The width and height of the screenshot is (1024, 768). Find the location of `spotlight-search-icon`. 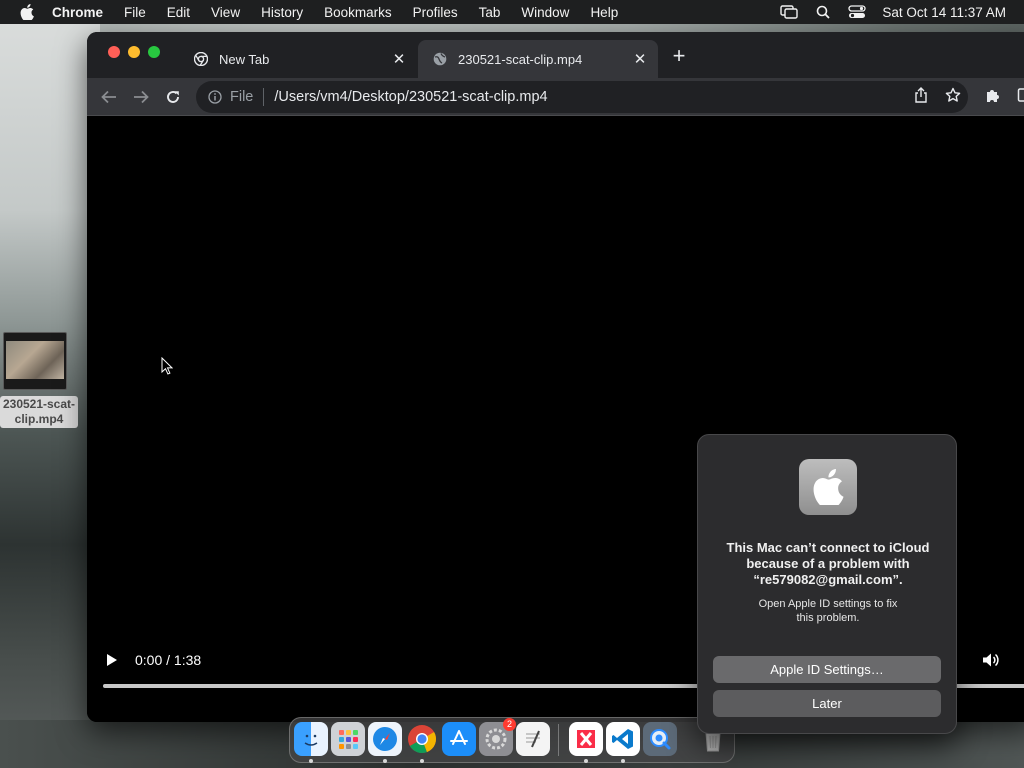

spotlight-search-icon is located at coordinates (823, 12).